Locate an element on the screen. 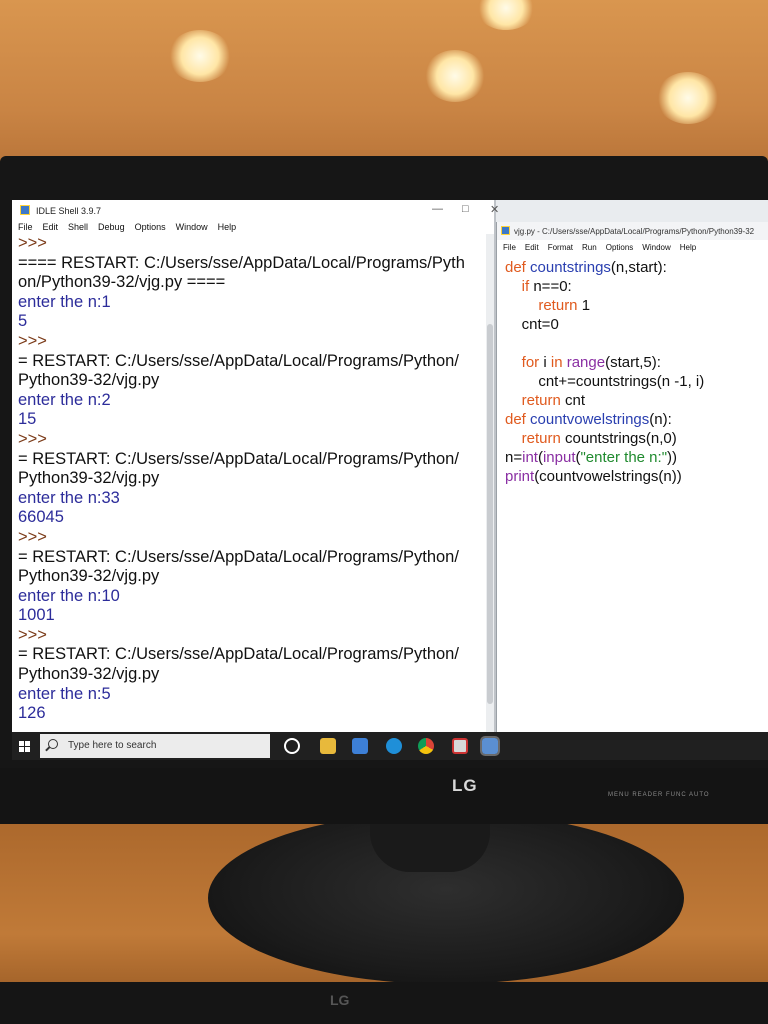  editor-menu-edit: Edit is located at coordinates (532, 247).